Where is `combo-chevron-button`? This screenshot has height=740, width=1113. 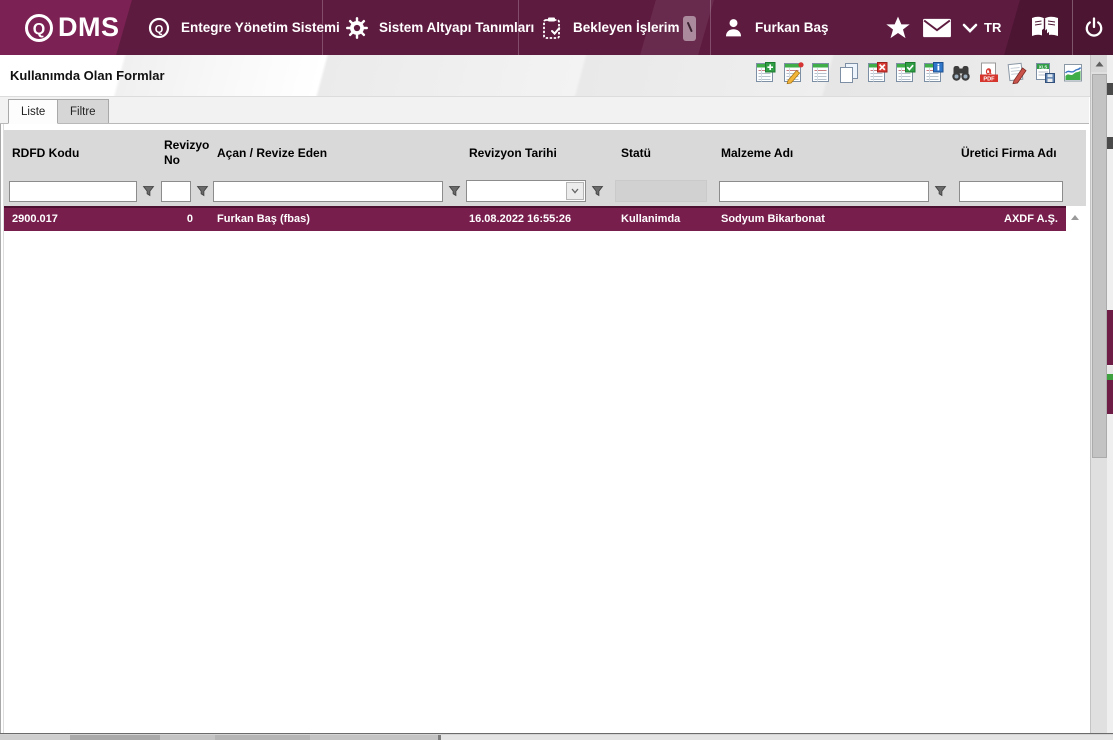
combo-chevron-button is located at coordinates (575, 191).